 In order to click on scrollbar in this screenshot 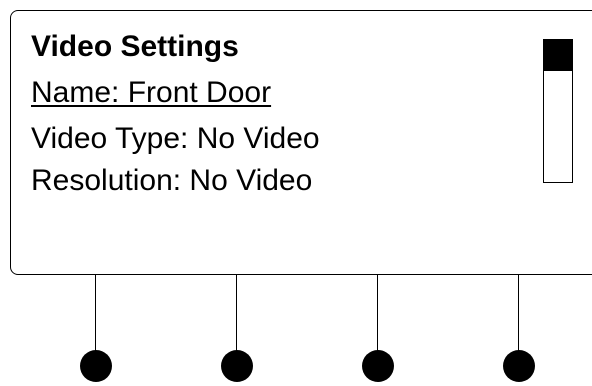, I will do `click(558, 111)`.